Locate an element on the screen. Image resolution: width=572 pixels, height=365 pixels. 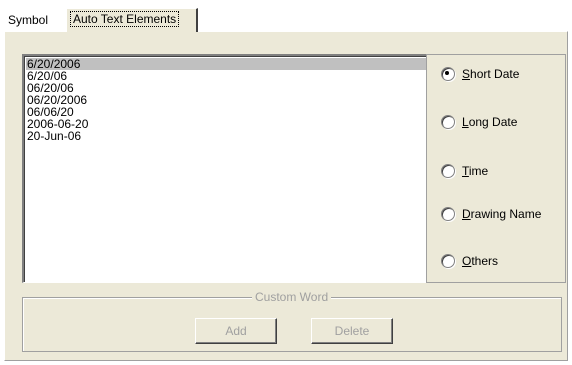
radio-drawing-name: Drawing Name is located at coordinates (491, 214).